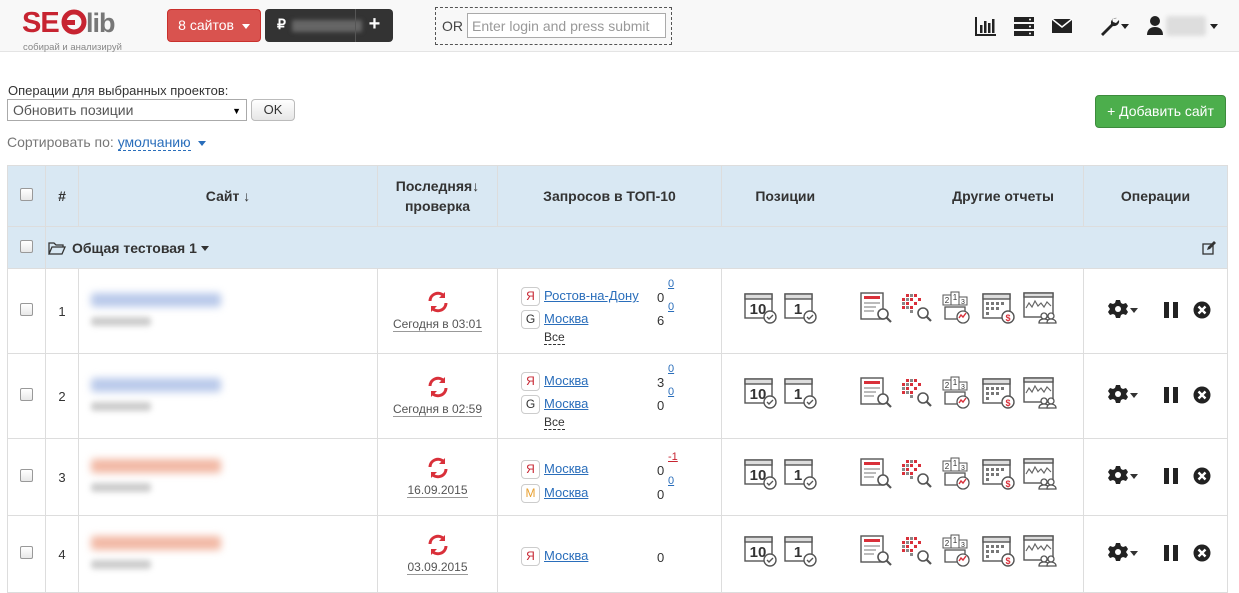 This screenshot has width=1239, height=593. What do you see at coordinates (437, 491) in the screenshot?
I see `last-check-date: 16.09.2015` at bounding box center [437, 491].